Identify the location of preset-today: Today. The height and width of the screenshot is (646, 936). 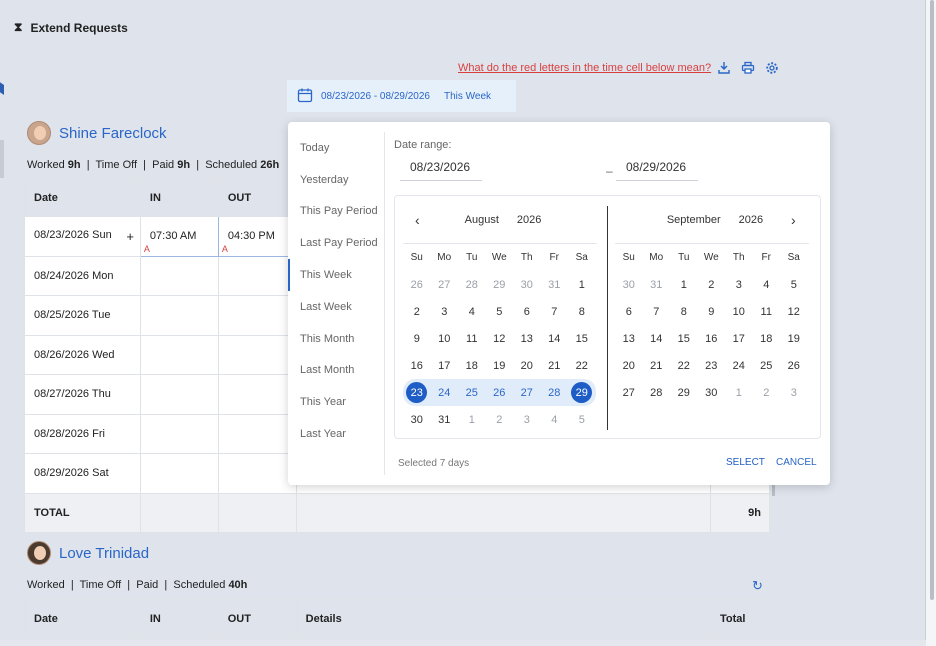
(336, 148).